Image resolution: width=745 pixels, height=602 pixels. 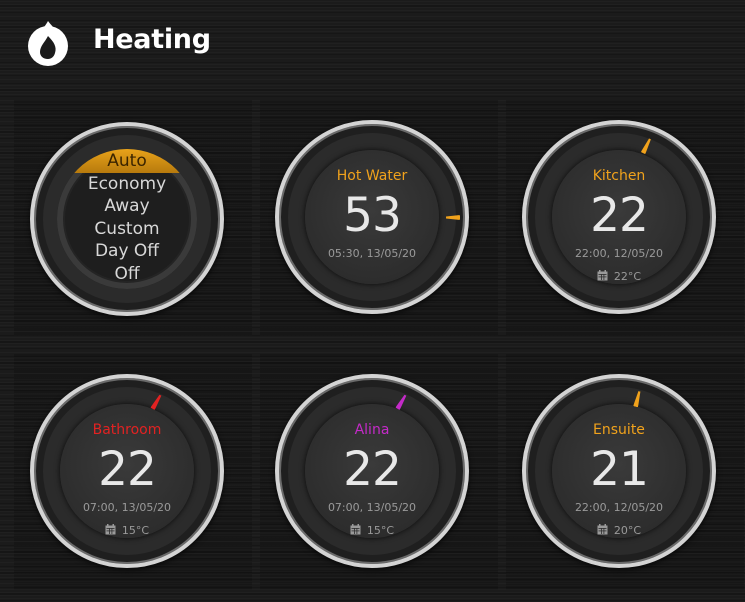 I want to click on zone-name: Ensuite, so click(x=619, y=430).